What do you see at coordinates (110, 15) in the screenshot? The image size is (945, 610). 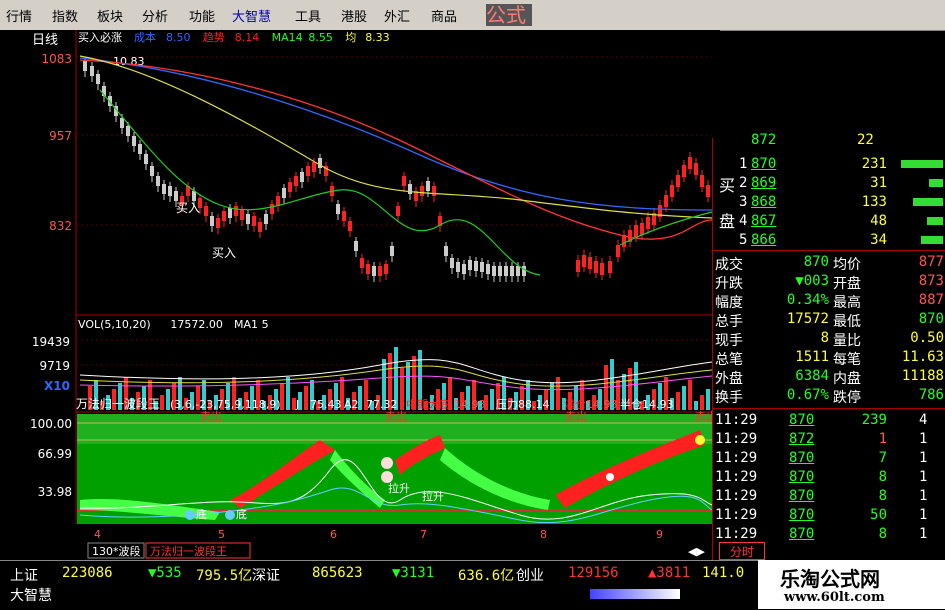 I see `menu-item: 板块` at bounding box center [110, 15].